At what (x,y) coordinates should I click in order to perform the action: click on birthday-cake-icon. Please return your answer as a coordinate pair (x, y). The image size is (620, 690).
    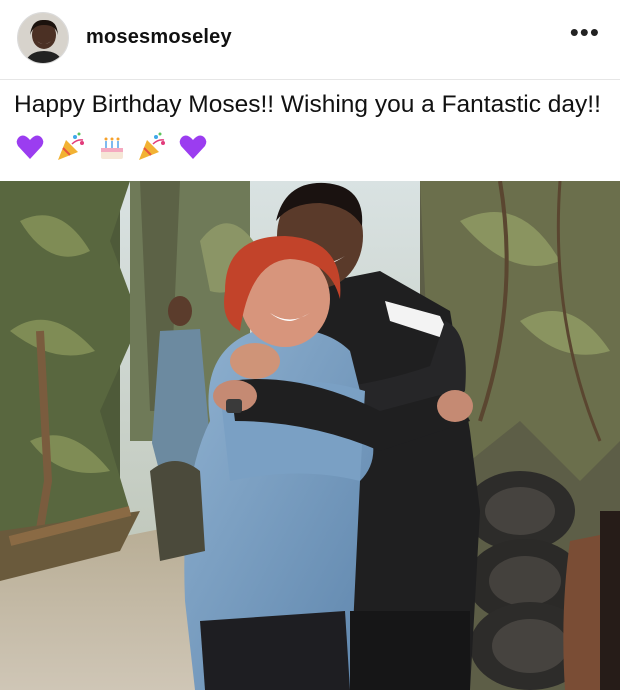
    Looking at the image, I should click on (111, 148).